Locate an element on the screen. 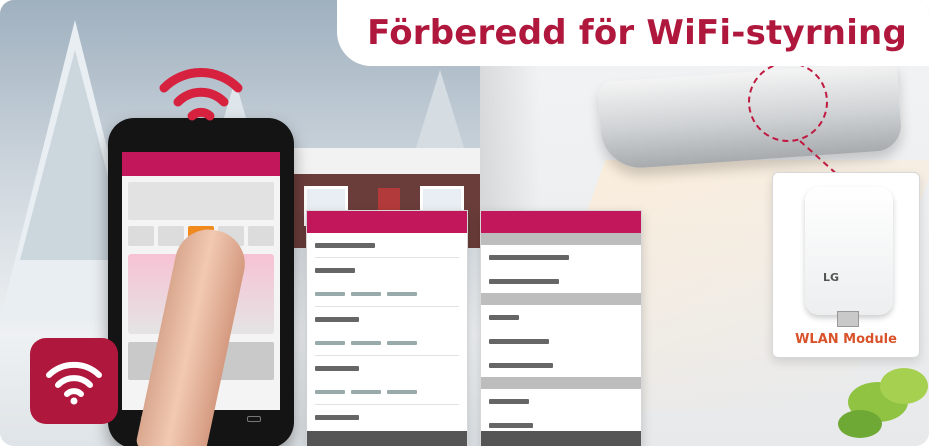 The height and width of the screenshot is (446, 929). app-status-block is located at coordinates (201, 201).